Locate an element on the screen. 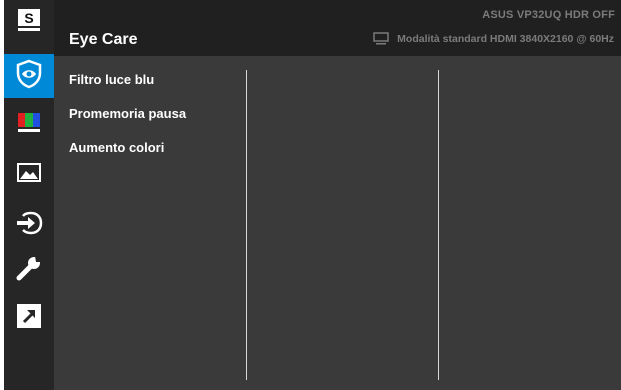 This screenshot has height=390, width=621. sidebar-footer is located at coordinates (29, 383).